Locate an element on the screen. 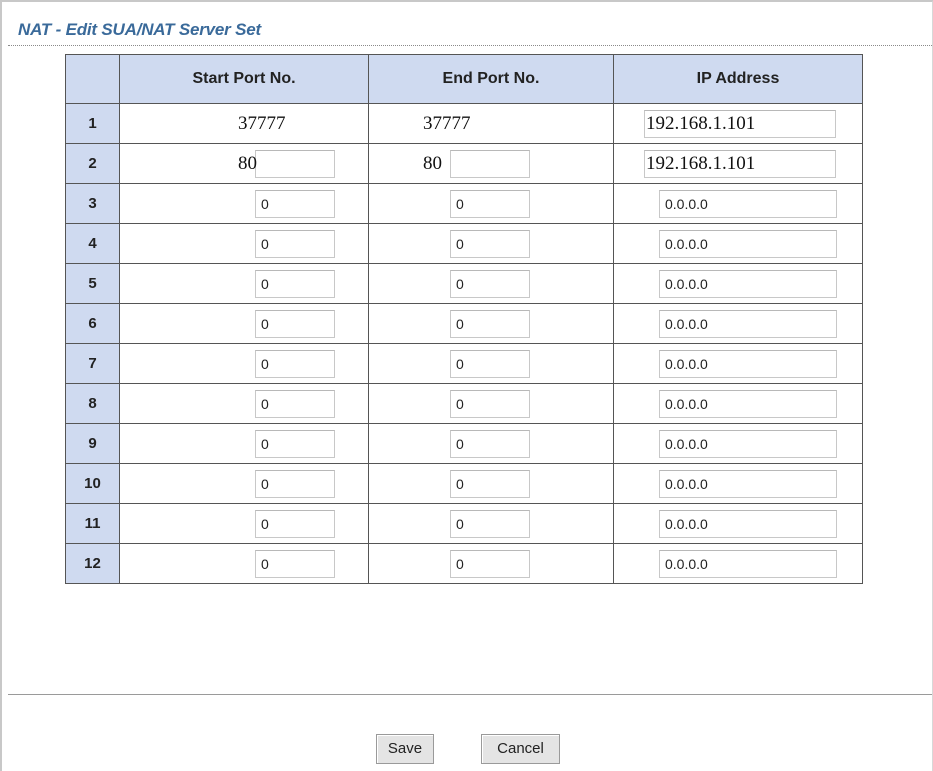 Image resolution: width=933 pixels, height=771 pixels. row-index: 6 is located at coordinates (92, 323).